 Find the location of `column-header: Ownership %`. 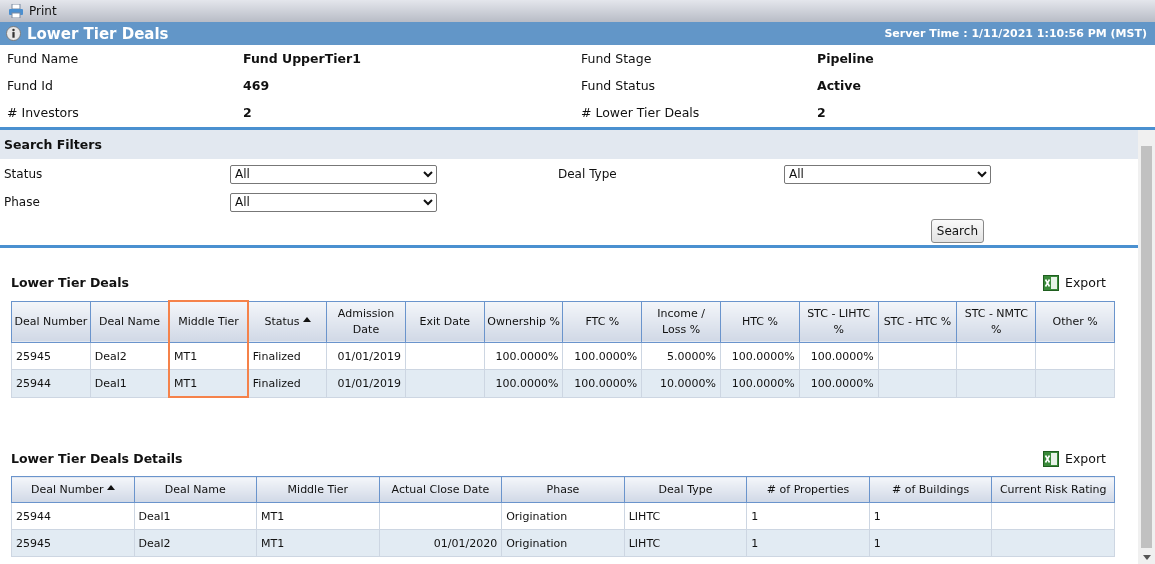

column-header: Ownership % is located at coordinates (523, 322).